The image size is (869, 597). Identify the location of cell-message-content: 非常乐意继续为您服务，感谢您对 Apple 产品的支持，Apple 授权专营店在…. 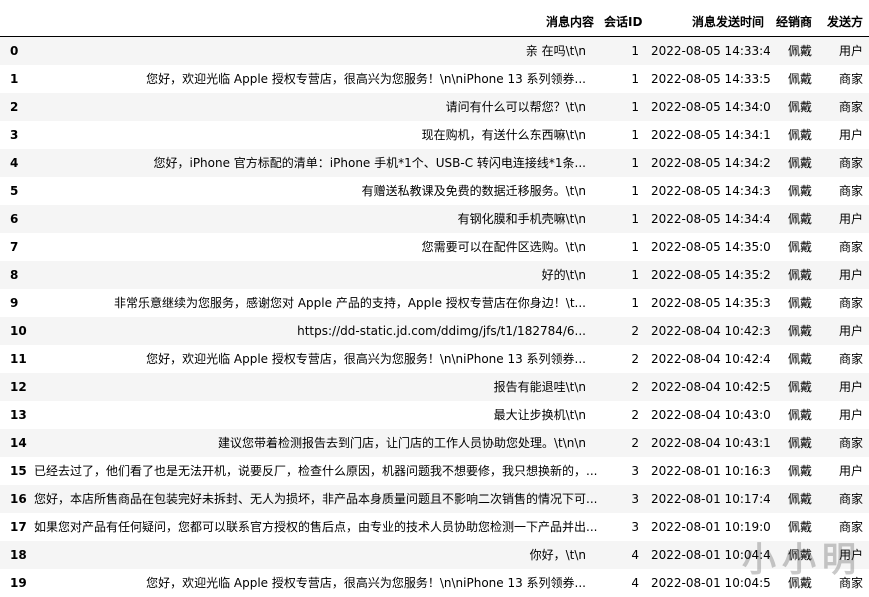
(315, 303).